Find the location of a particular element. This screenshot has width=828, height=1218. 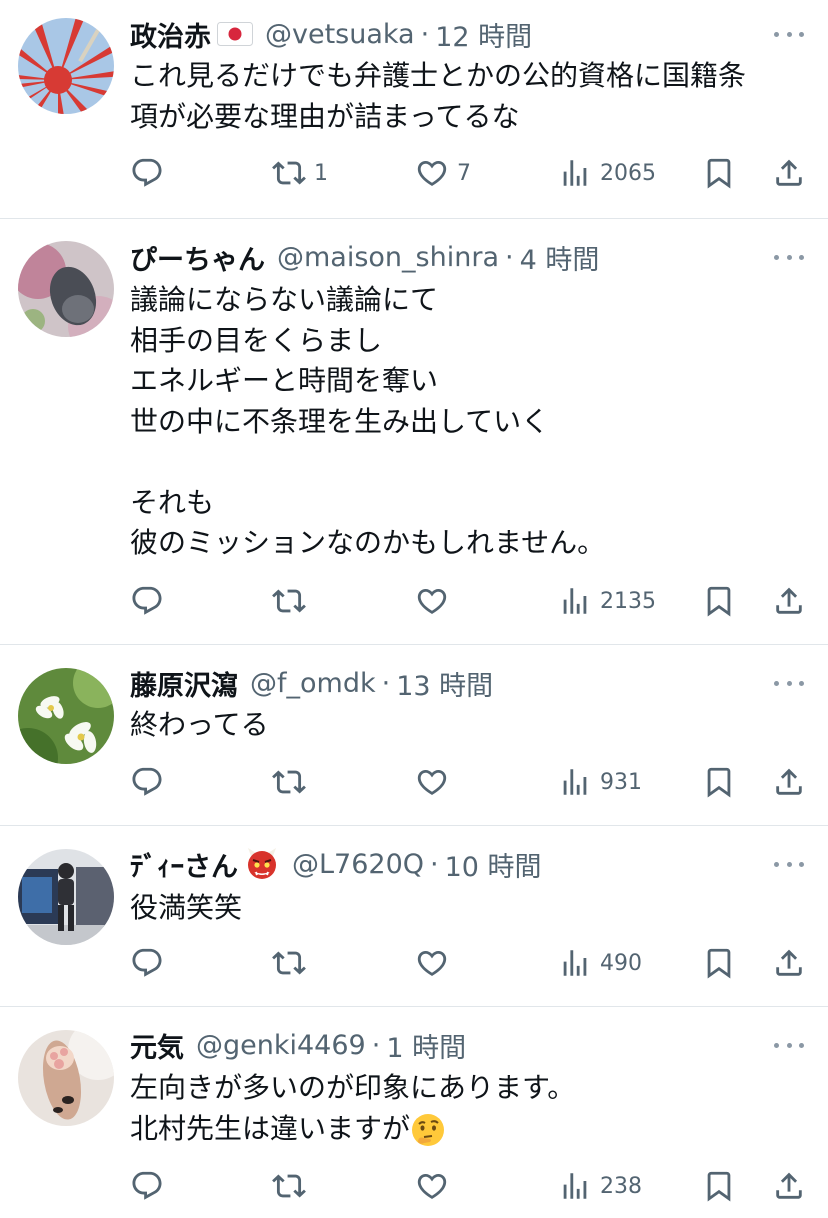

view-count: 490 is located at coordinates (621, 963).